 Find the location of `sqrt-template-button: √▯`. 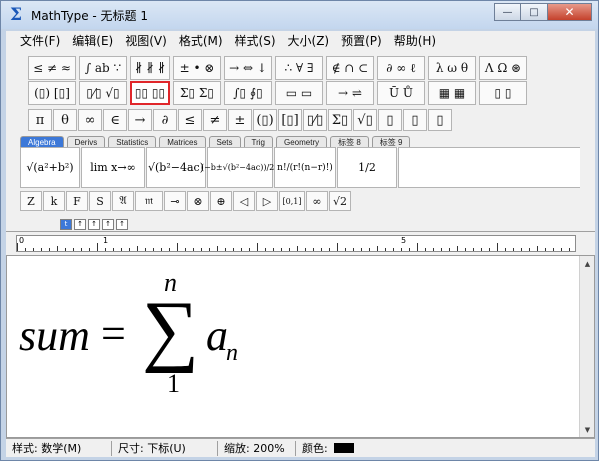

sqrt-template-button: √▯ is located at coordinates (365, 120).